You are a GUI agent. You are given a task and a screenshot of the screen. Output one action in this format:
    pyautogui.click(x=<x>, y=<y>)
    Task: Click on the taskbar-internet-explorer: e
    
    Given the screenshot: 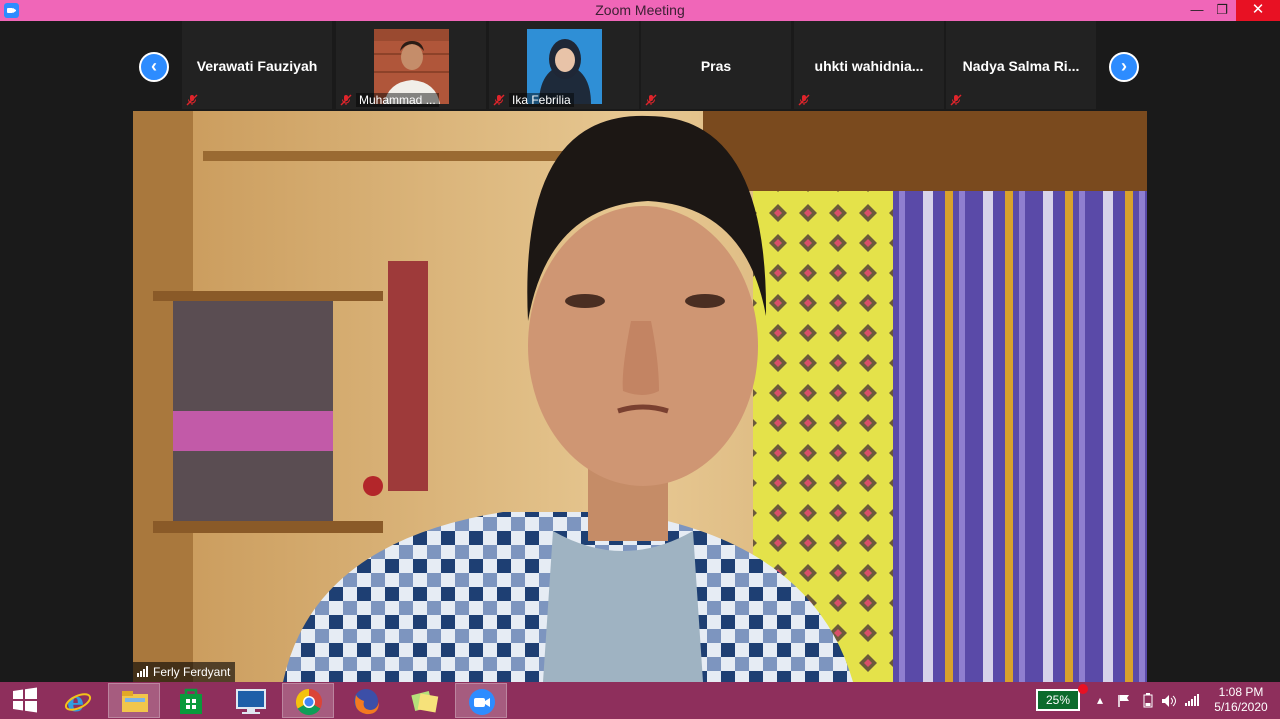 What is the action you would take?
    pyautogui.click(x=78, y=700)
    